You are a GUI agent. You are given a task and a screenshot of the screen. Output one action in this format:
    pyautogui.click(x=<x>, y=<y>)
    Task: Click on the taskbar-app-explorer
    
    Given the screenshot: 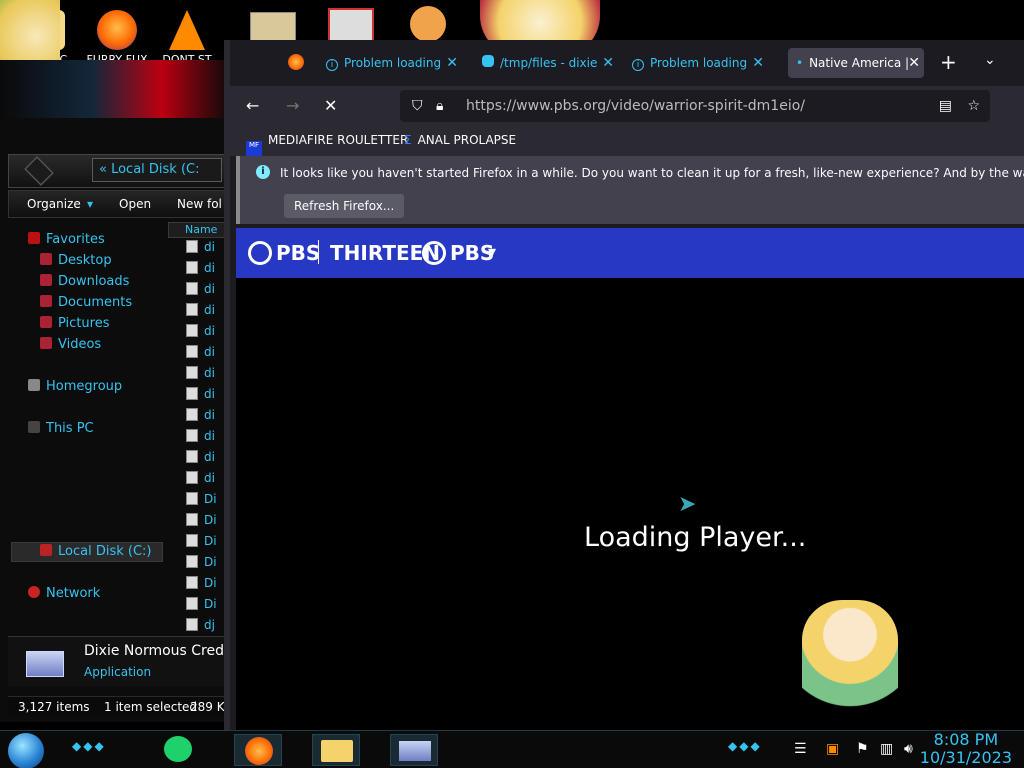 What is the action you would take?
    pyautogui.click(x=336, y=750)
    